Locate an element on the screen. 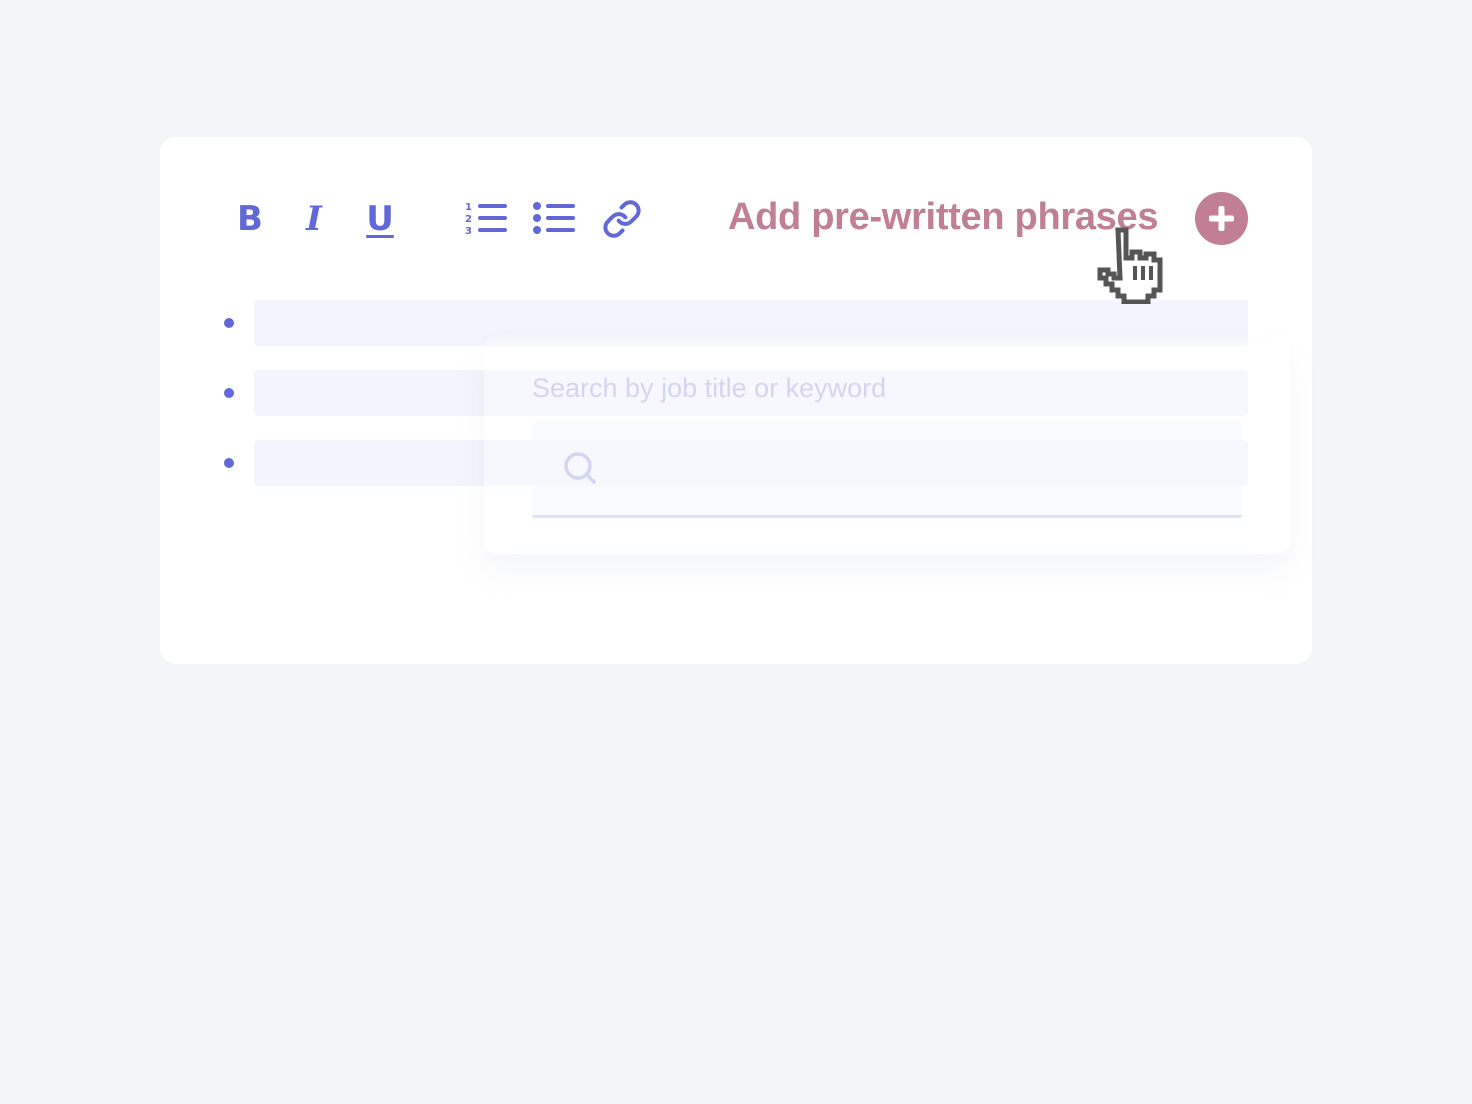  link-button is located at coordinates (622, 219).